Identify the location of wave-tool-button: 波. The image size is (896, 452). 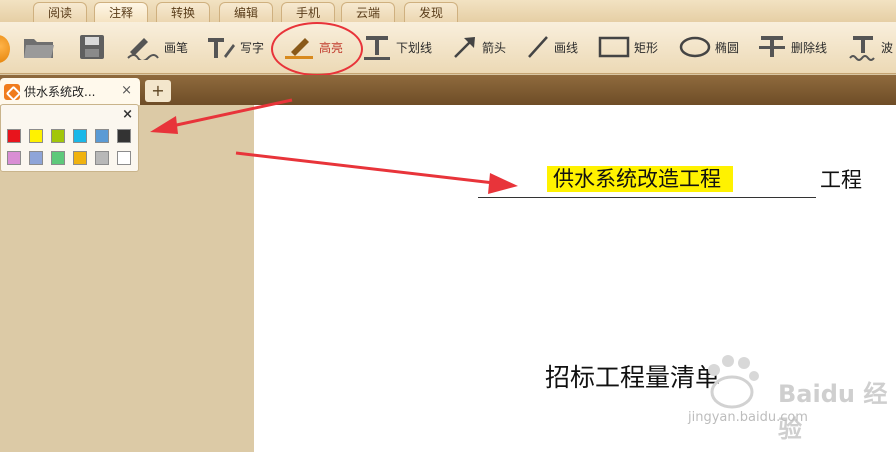
(871, 47).